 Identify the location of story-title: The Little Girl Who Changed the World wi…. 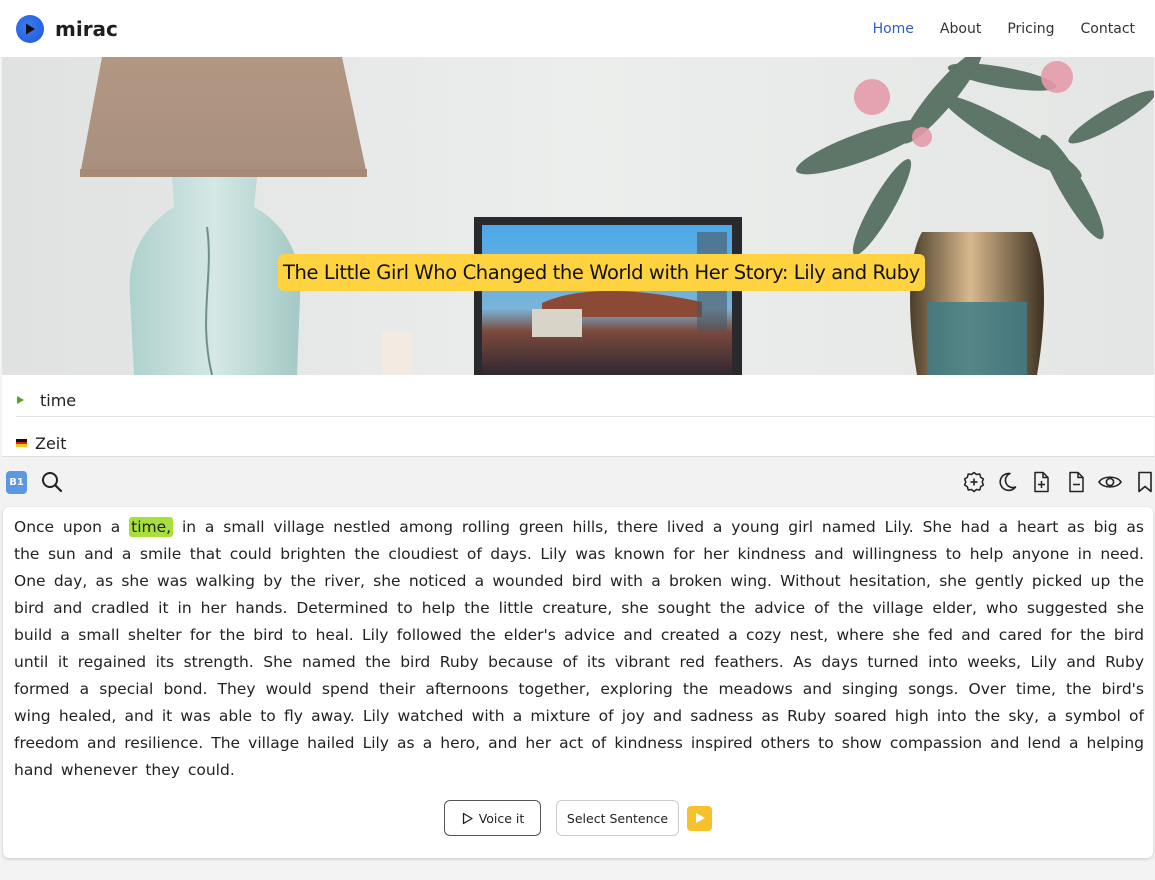
(601, 272).